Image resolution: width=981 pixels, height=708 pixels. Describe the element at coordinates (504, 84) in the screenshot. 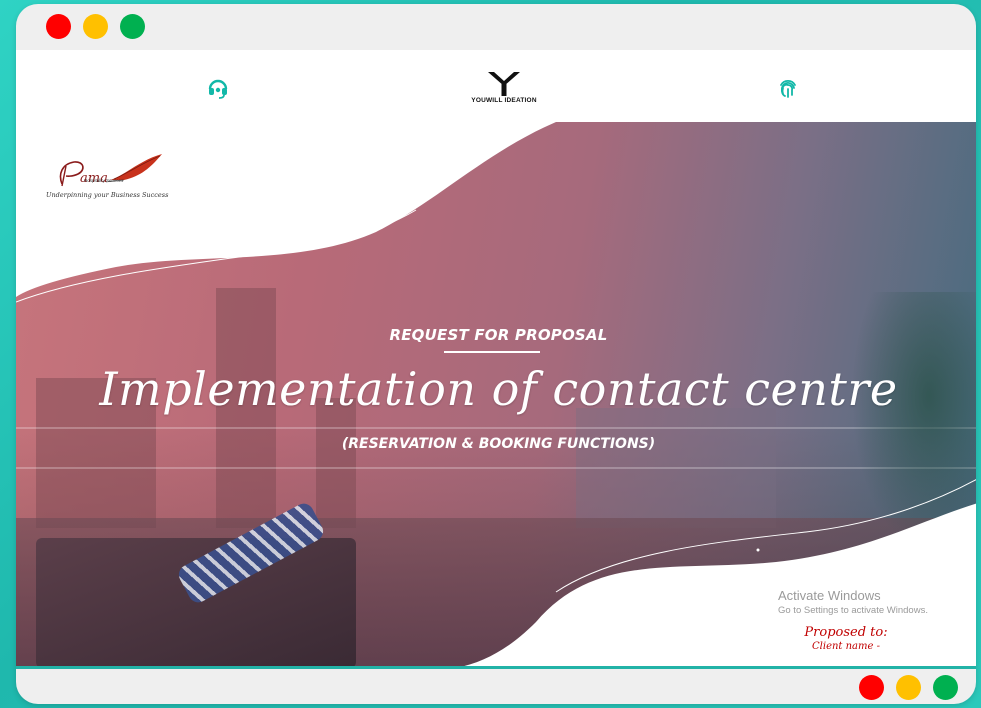

I see `youwill-mark-icon` at that location.